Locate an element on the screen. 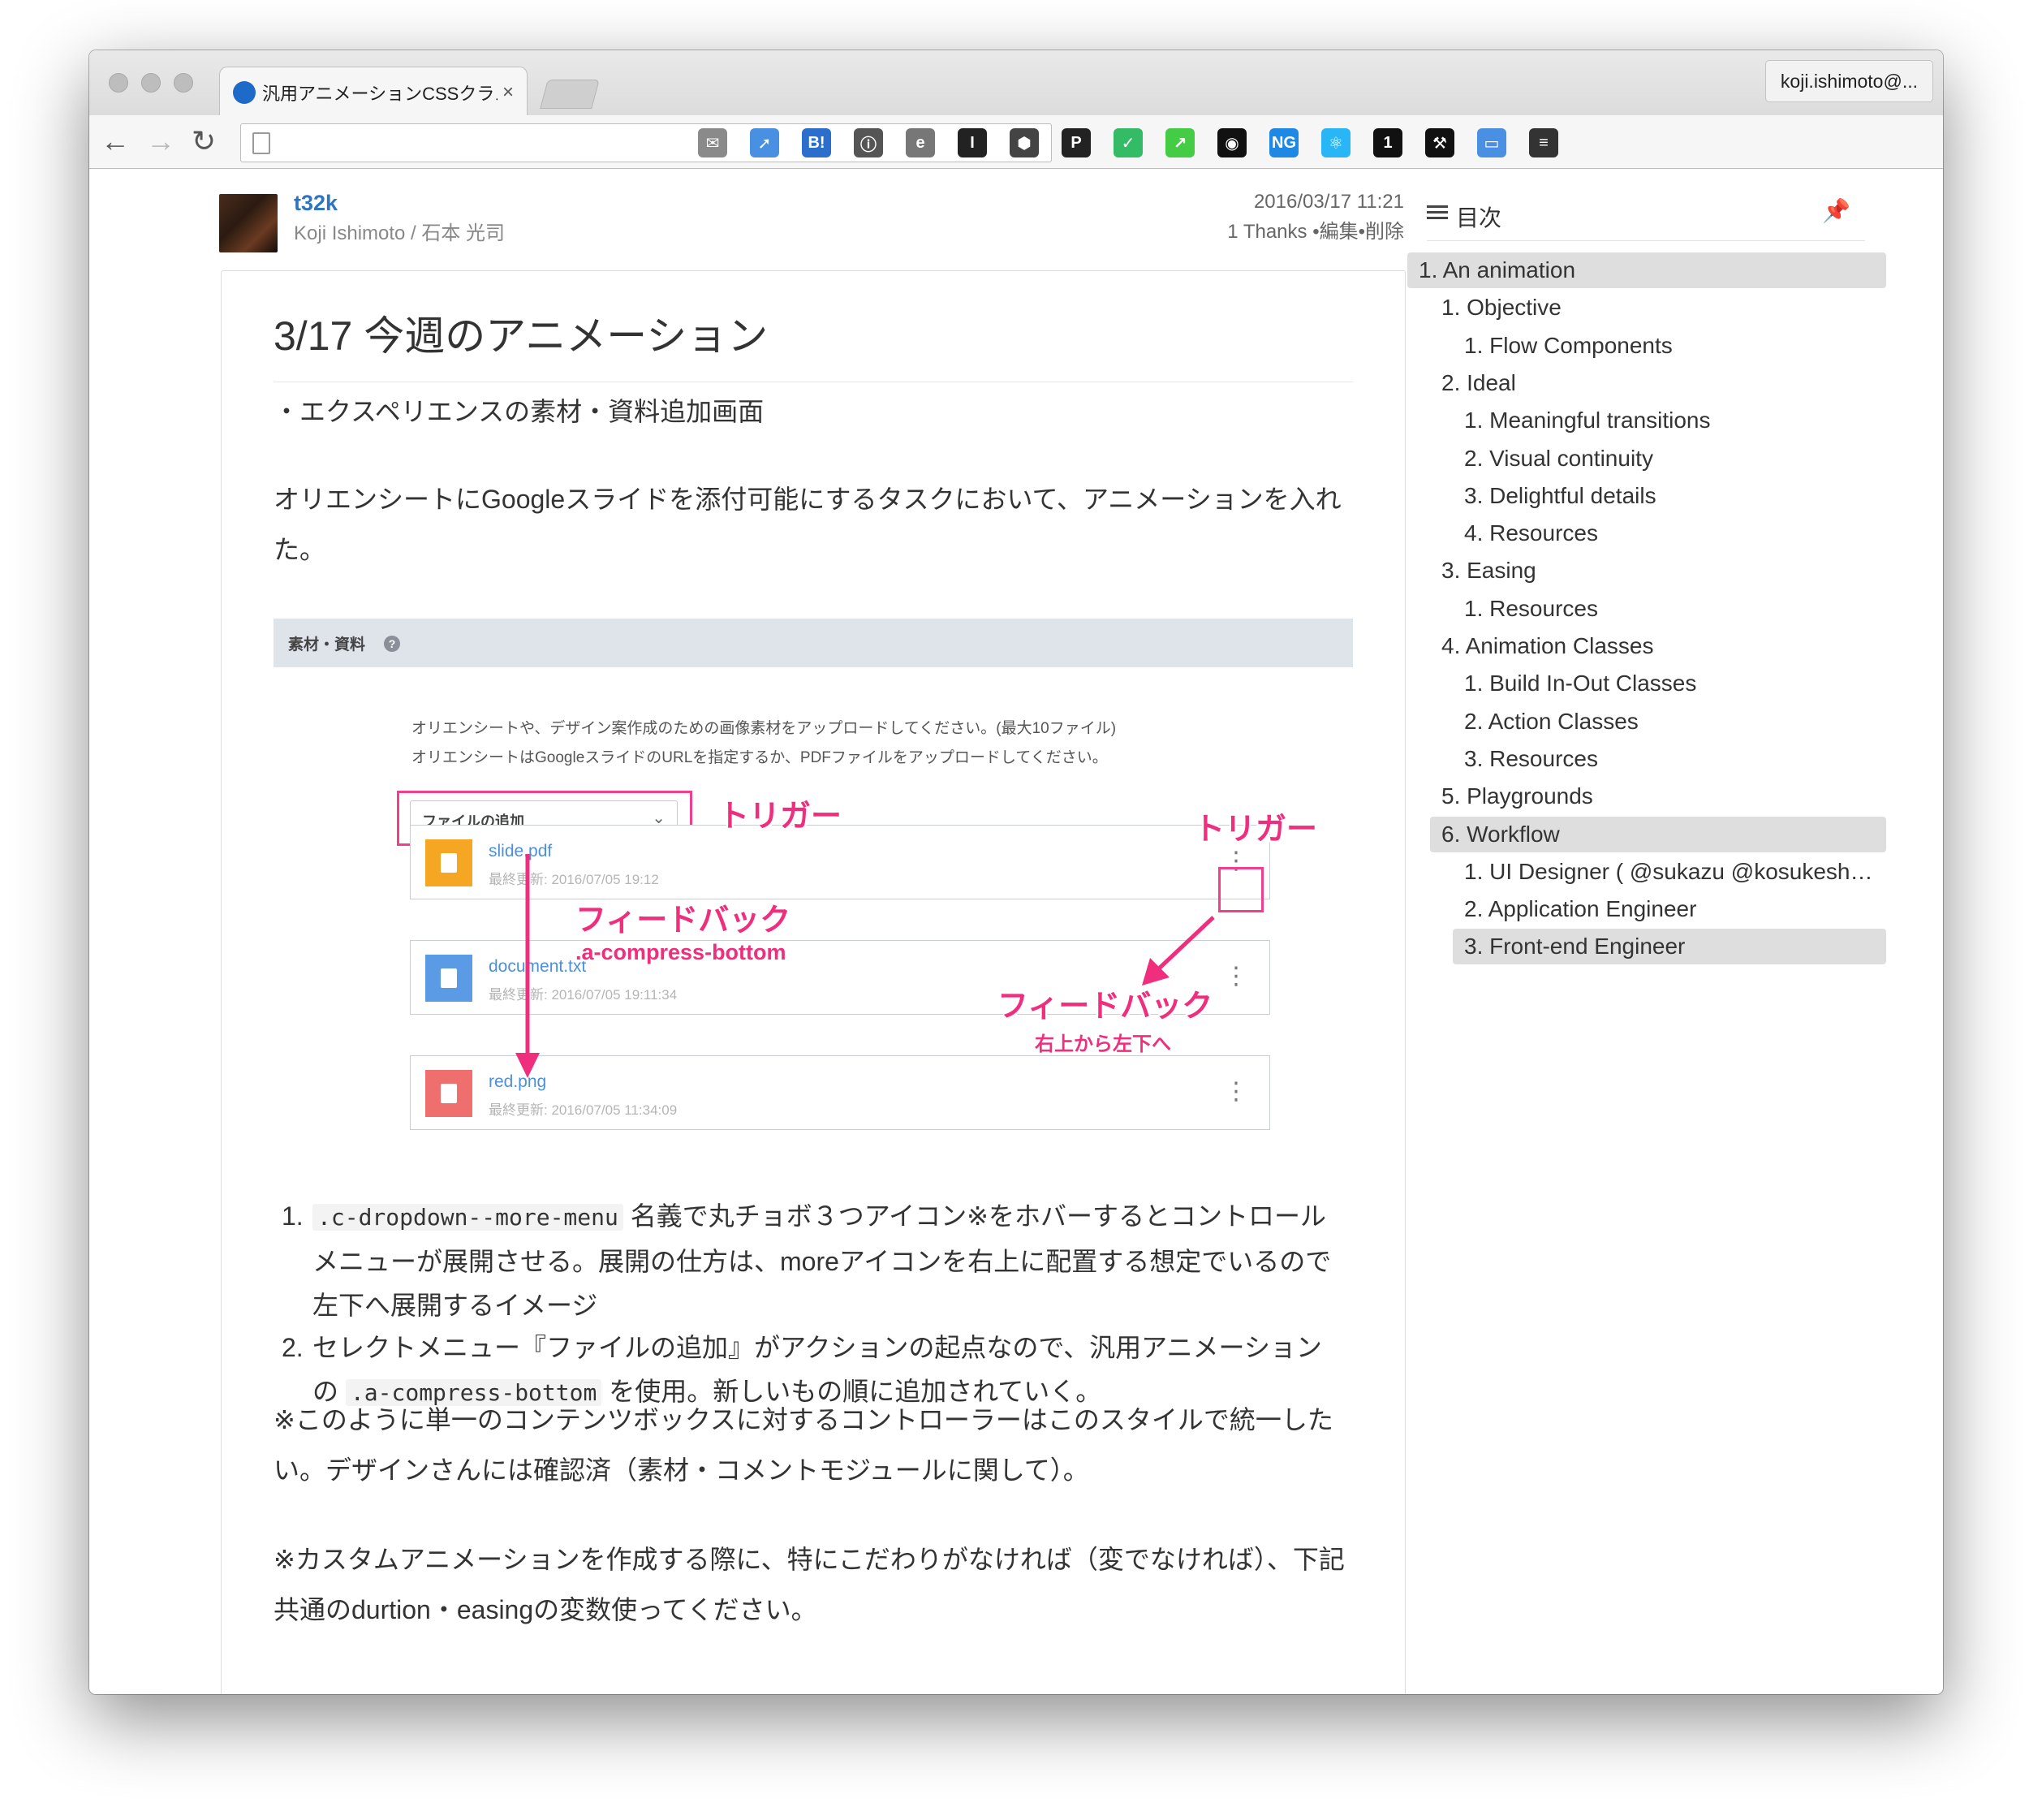 This screenshot has height=1820, width=2029. post-date: 2016/03/17 11:21 is located at coordinates (1328, 202).